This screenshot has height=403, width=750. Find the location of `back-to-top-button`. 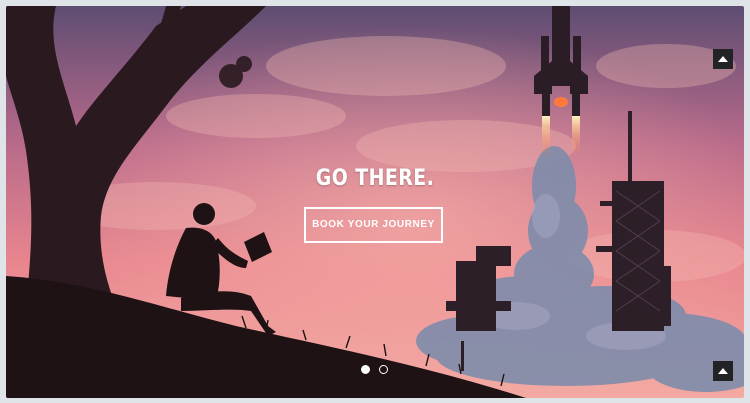

back-to-top-button is located at coordinates (723, 371).